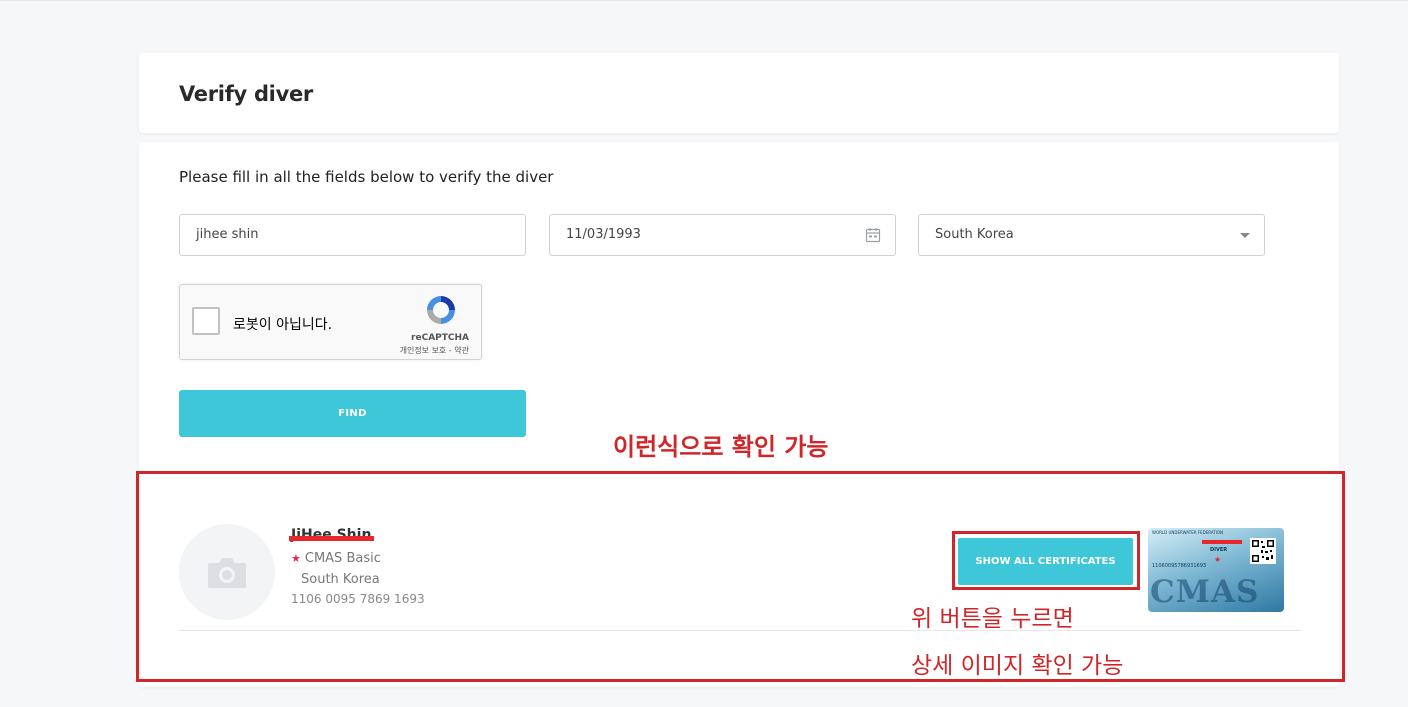 This screenshot has width=1408, height=707. Describe the element at coordinates (441, 310) in the screenshot. I see `recaptcha-logo-icon` at that location.